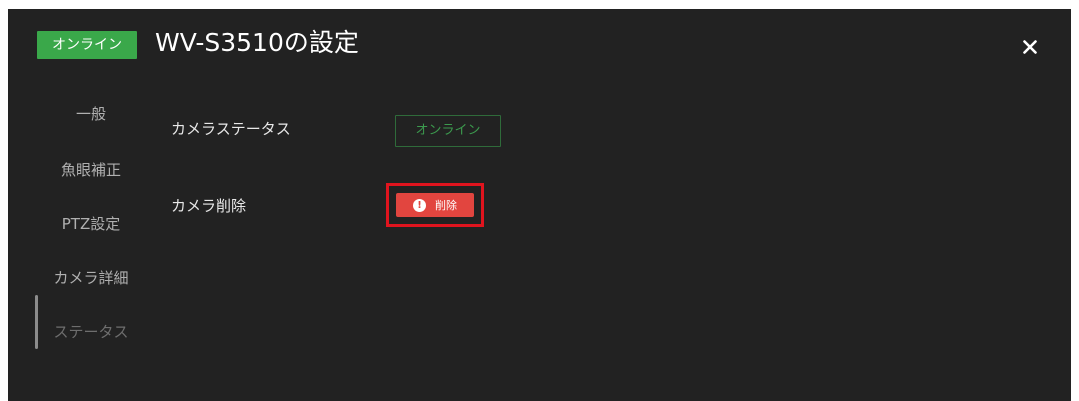 The width and height of the screenshot is (1079, 401). What do you see at coordinates (91, 278) in the screenshot?
I see `sidebar-item-camera-details: カメラ詳細` at bounding box center [91, 278].